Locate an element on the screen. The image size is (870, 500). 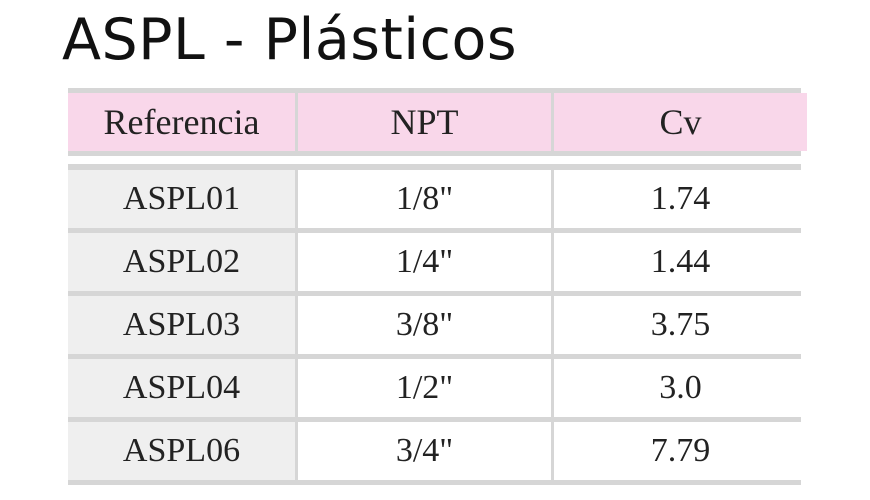
npt-cell: 3/8" is located at coordinates (424, 325).